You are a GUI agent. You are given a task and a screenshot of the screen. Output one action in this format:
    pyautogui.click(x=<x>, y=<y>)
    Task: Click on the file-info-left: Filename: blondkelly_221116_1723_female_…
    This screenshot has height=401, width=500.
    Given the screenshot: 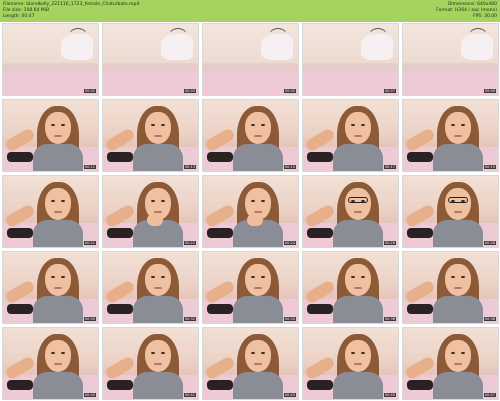 What is the action you would take?
    pyautogui.click(x=71, y=11)
    